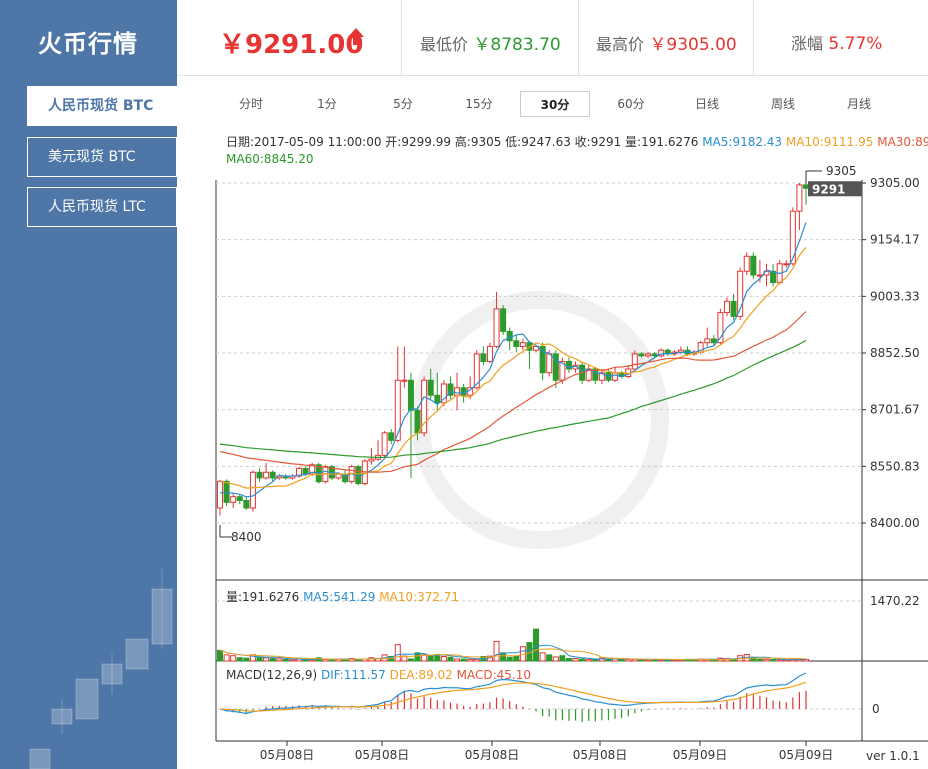 The width and height of the screenshot is (928, 769). Describe the element at coordinates (246, 537) in the screenshot. I see `min-label: 8400` at that location.